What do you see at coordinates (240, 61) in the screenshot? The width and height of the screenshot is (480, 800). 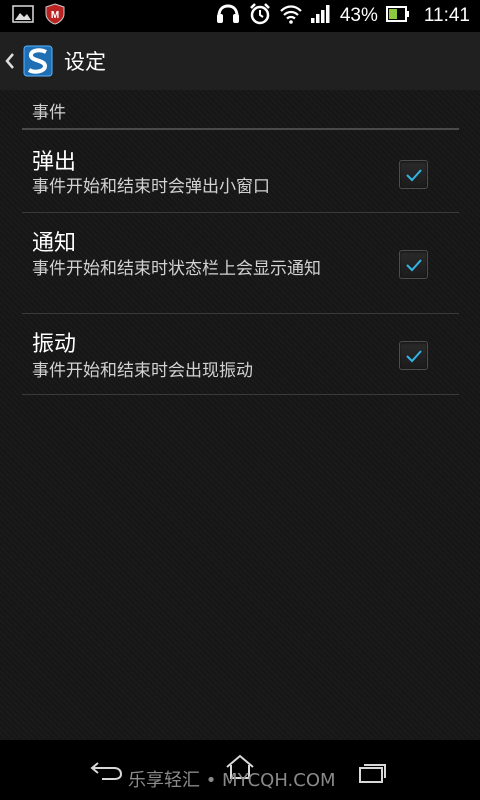 I see `action-bar: 设定` at bounding box center [240, 61].